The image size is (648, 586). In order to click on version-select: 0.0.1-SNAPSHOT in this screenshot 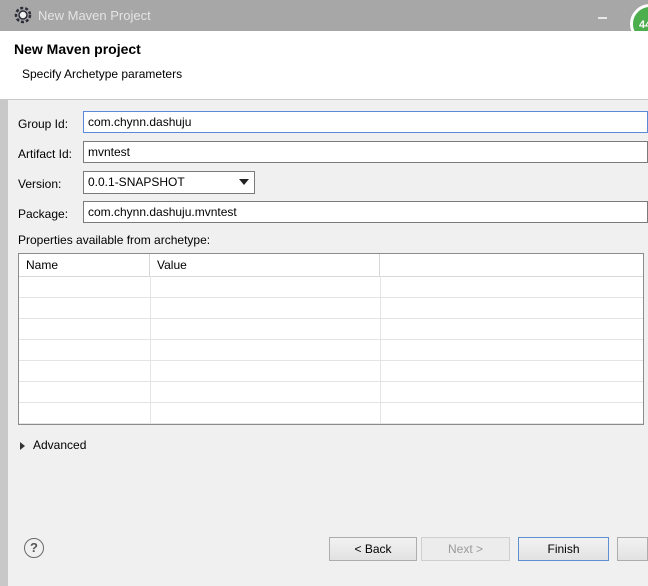, I will do `click(169, 182)`.